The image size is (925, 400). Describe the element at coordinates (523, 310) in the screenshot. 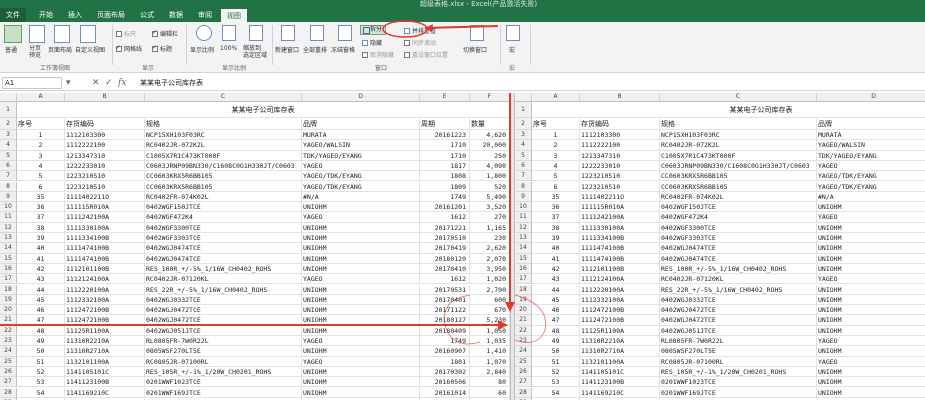

I see `row-header: 20` at that location.